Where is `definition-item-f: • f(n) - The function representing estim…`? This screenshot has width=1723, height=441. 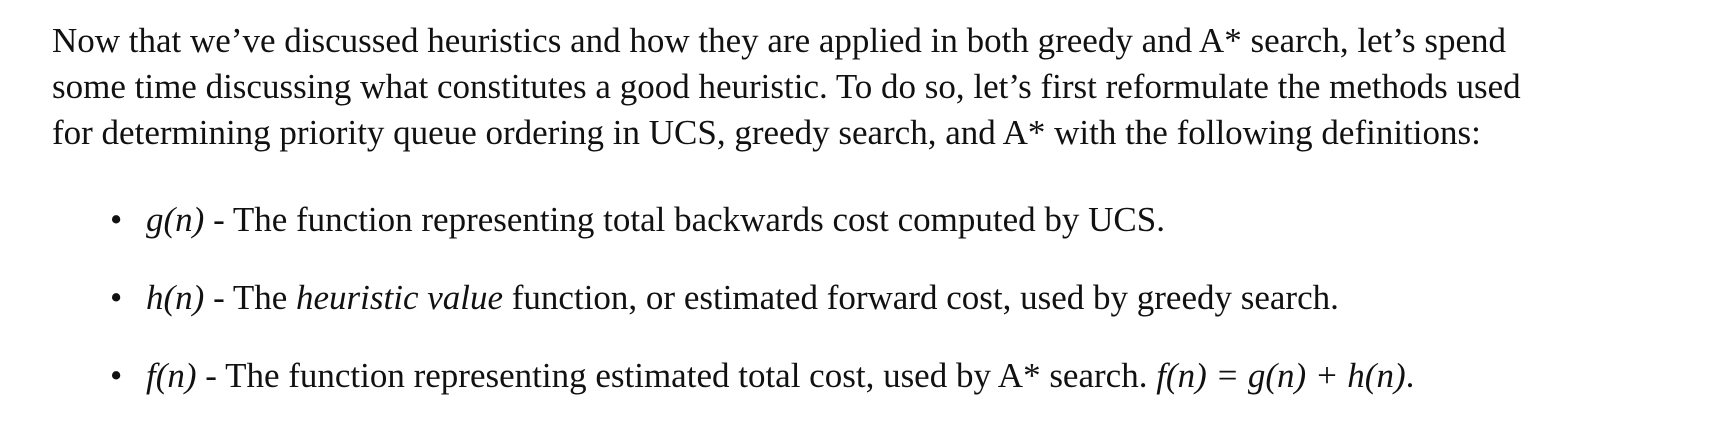
definition-item-f: • f(n) - The function representing estim… is located at coordinates (863, 376).